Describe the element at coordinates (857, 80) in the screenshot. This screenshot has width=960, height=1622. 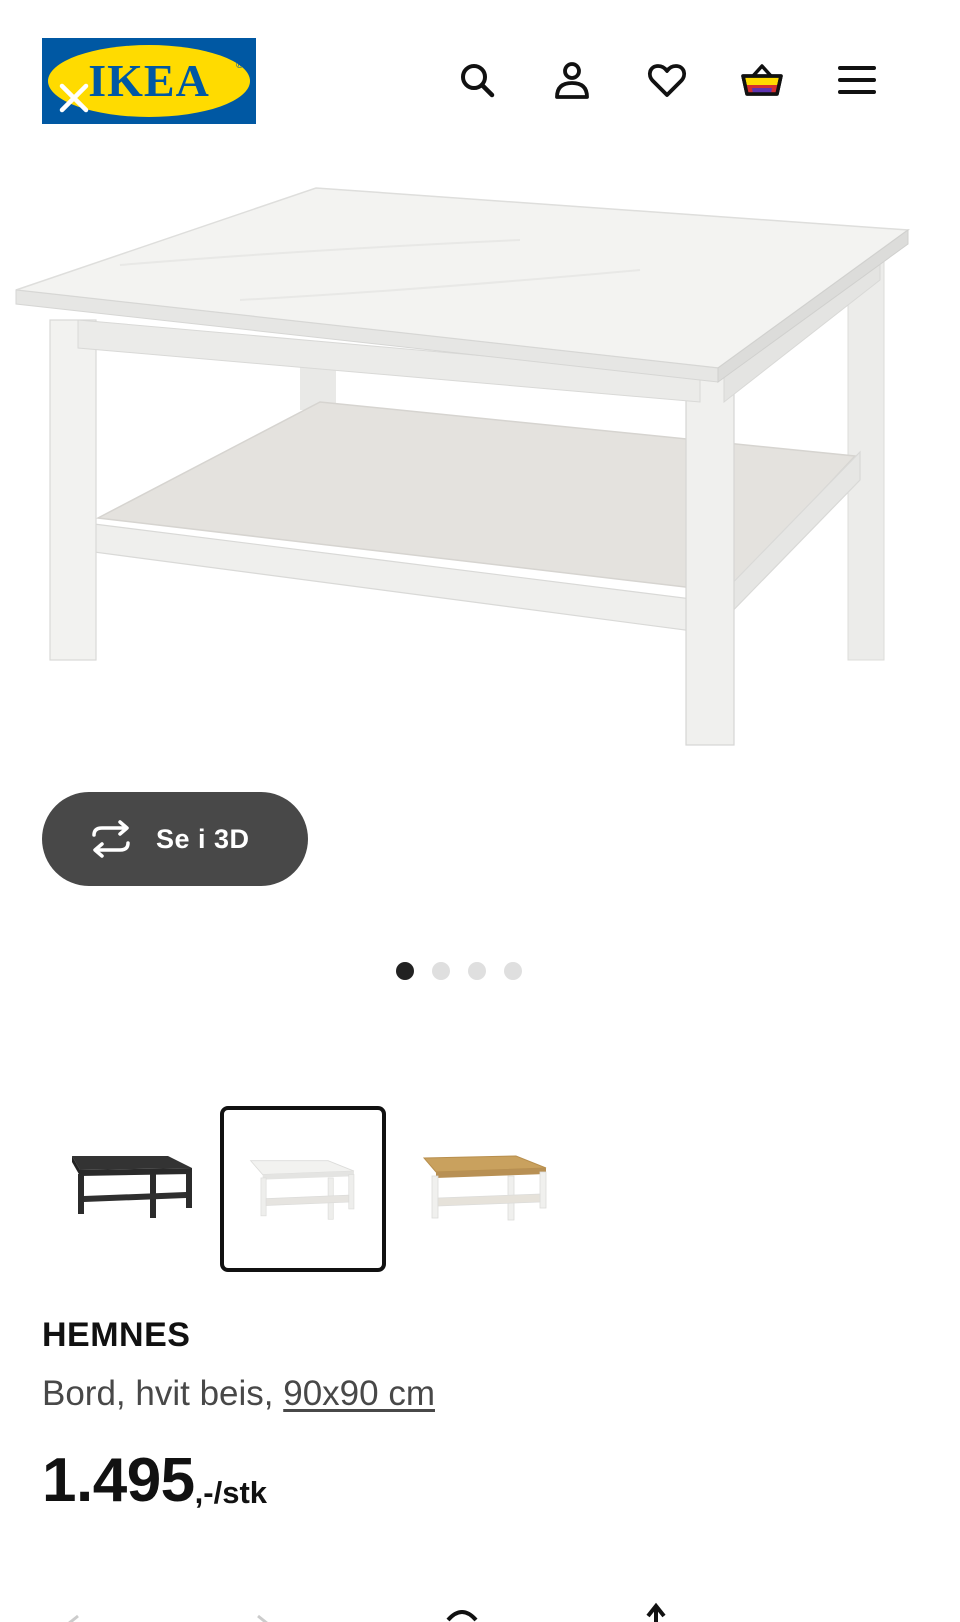
I see `menu-icon` at that location.